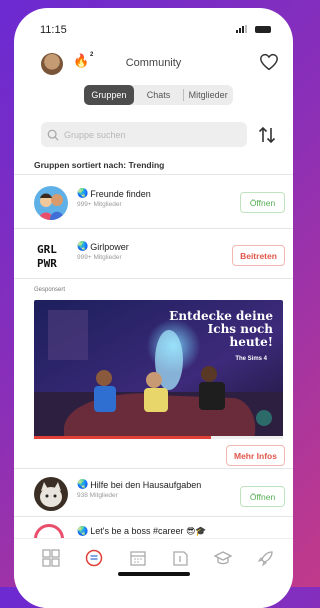  What do you see at coordinates (109, 95) in the screenshot?
I see `tab-gruppen: Gruppen` at bounding box center [109, 95].